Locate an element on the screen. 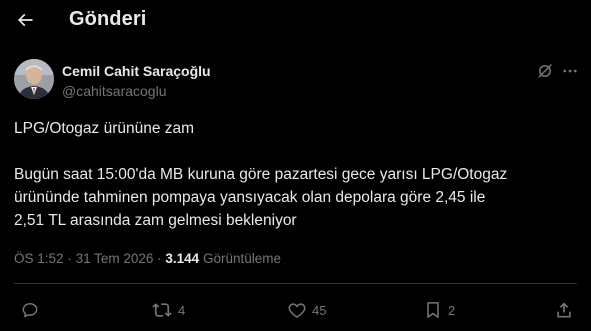 This screenshot has height=331, width=591. tweet-date: 31 Tem 2026 is located at coordinates (115, 258).